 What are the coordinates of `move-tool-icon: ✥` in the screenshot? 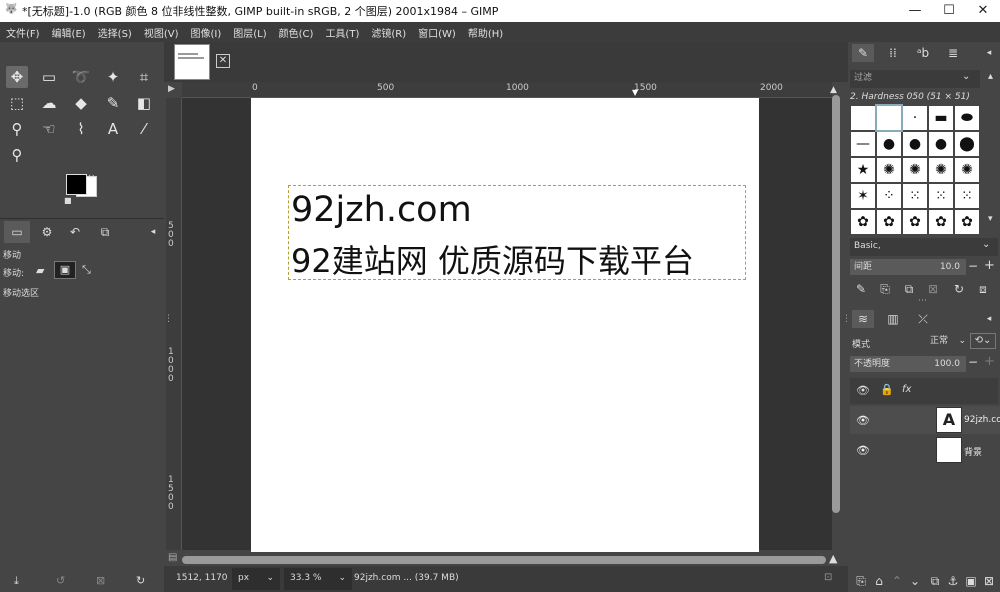 It's located at (17, 77).